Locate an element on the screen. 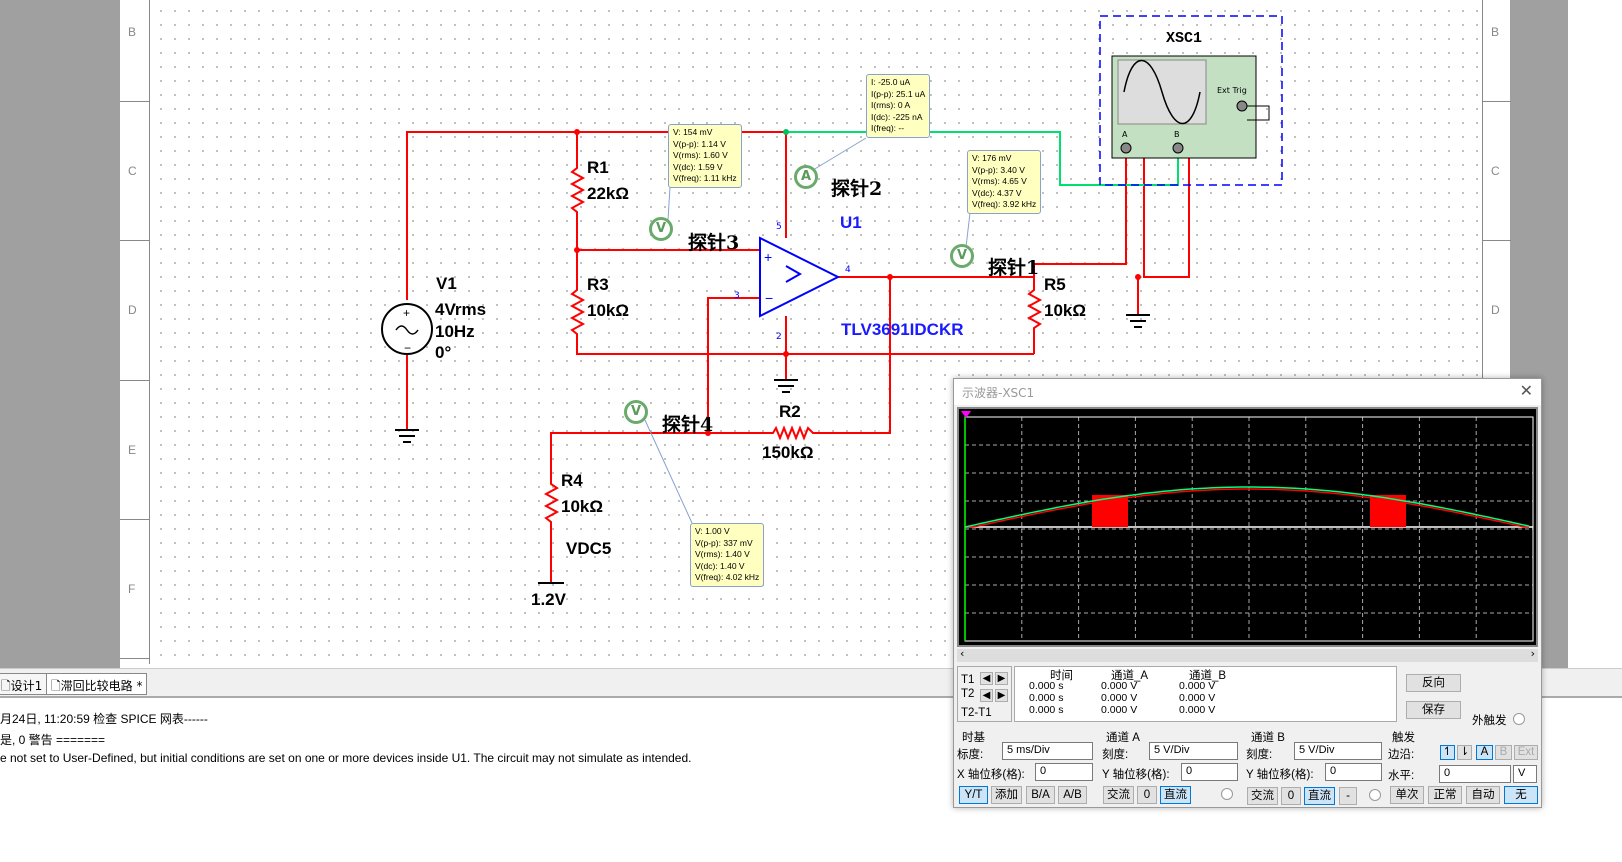  timebase-scale-field: 5 ms/Div is located at coordinates (1047, 751).